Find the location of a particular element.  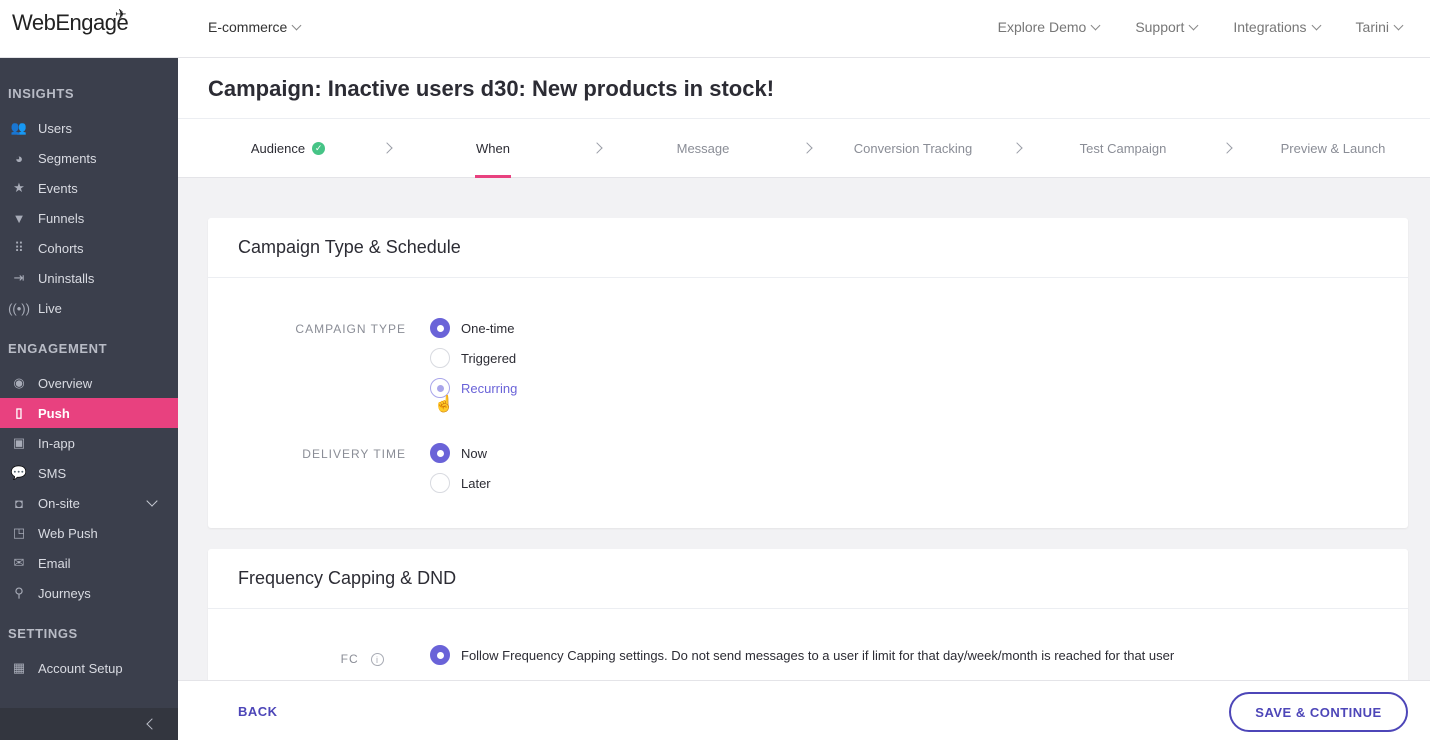

radio-triggered: Triggered is located at coordinates (473, 358).